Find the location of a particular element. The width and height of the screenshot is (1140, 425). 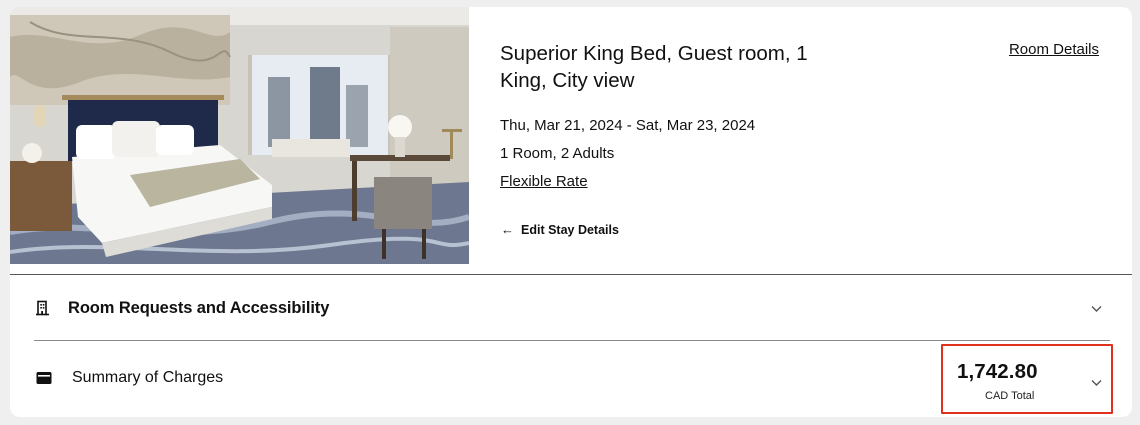

total-currency-label: CAD Total is located at coordinates (1010, 396).